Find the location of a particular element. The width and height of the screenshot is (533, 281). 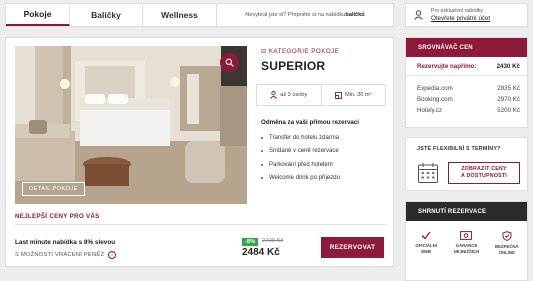

person-icon is located at coordinates (273, 95).